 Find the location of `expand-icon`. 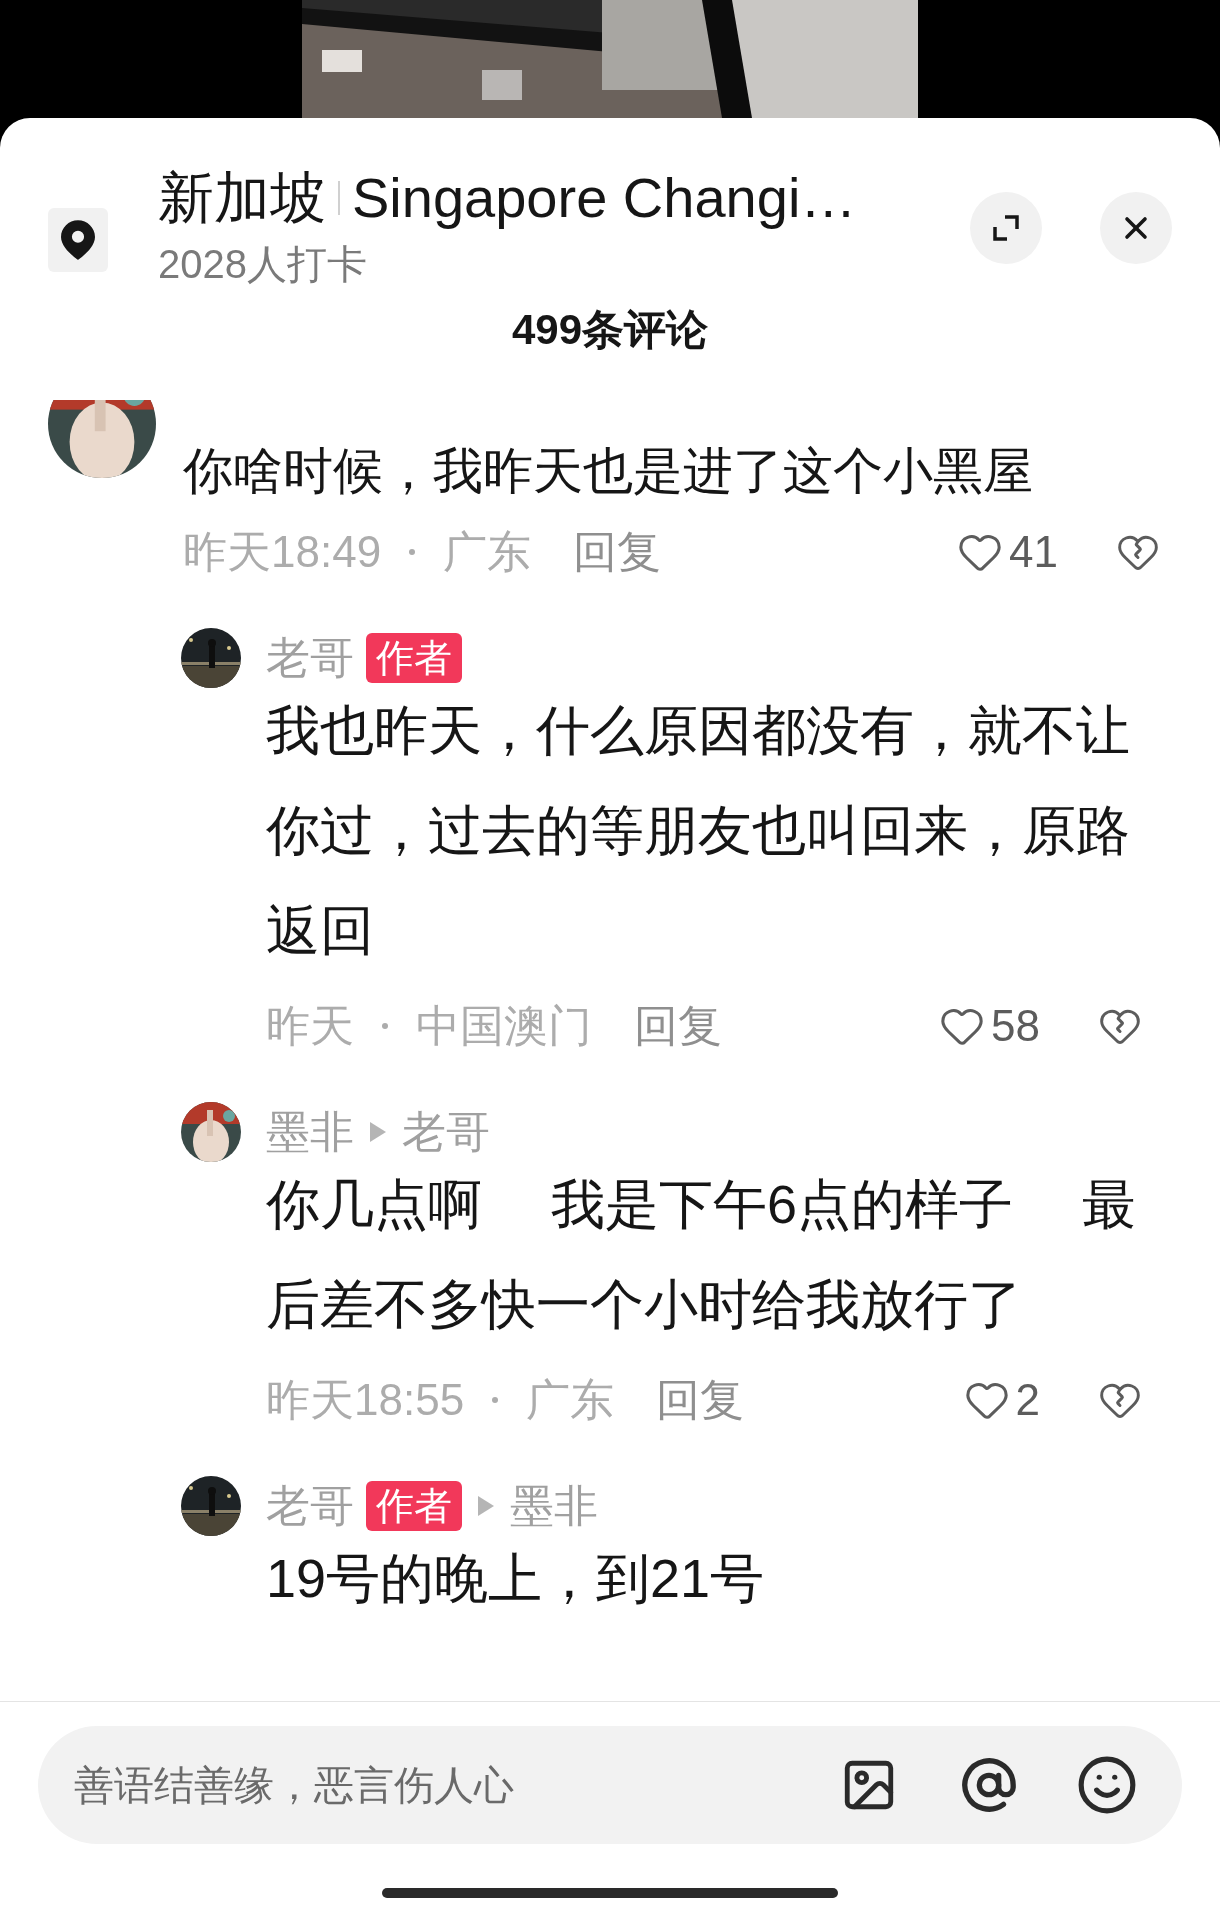

expand-icon is located at coordinates (1006, 228).